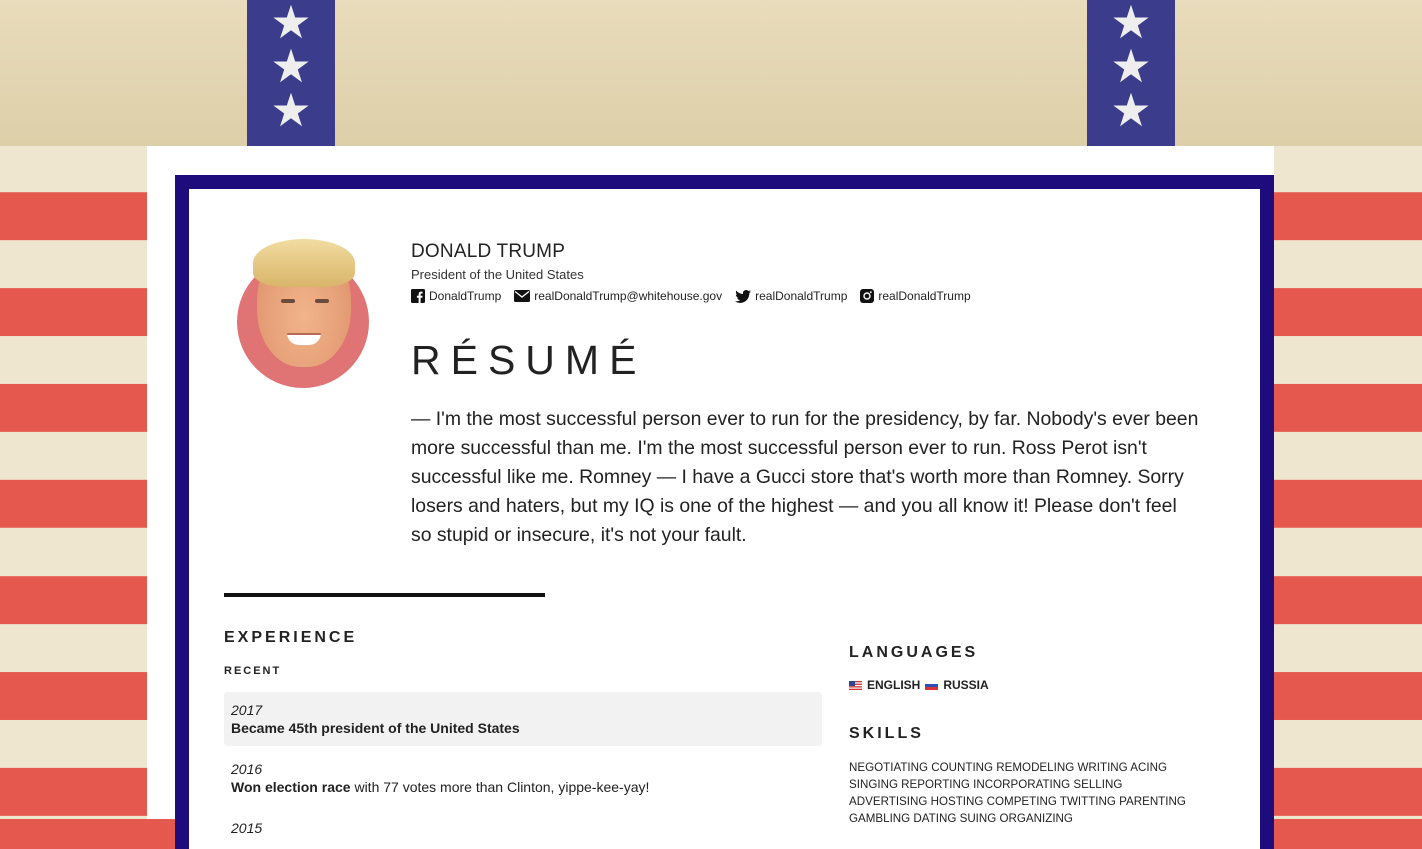 The height and width of the screenshot is (849, 1422). I want to click on languages-title: LANGUAGES, so click(914, 652).